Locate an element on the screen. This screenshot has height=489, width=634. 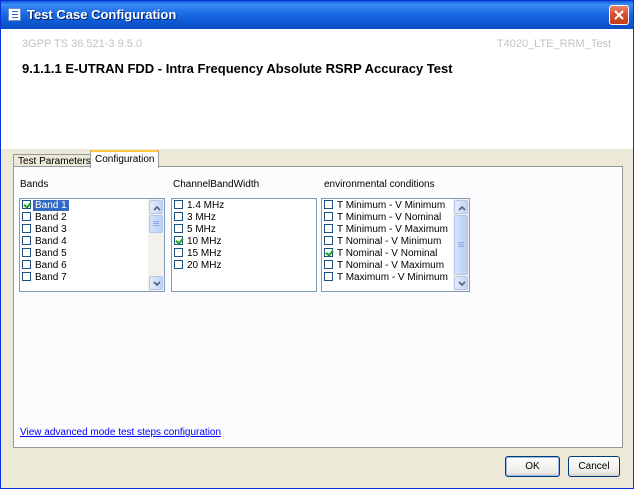
list-item: T Nominal - V Maximum is located at coordinates (384, 266).